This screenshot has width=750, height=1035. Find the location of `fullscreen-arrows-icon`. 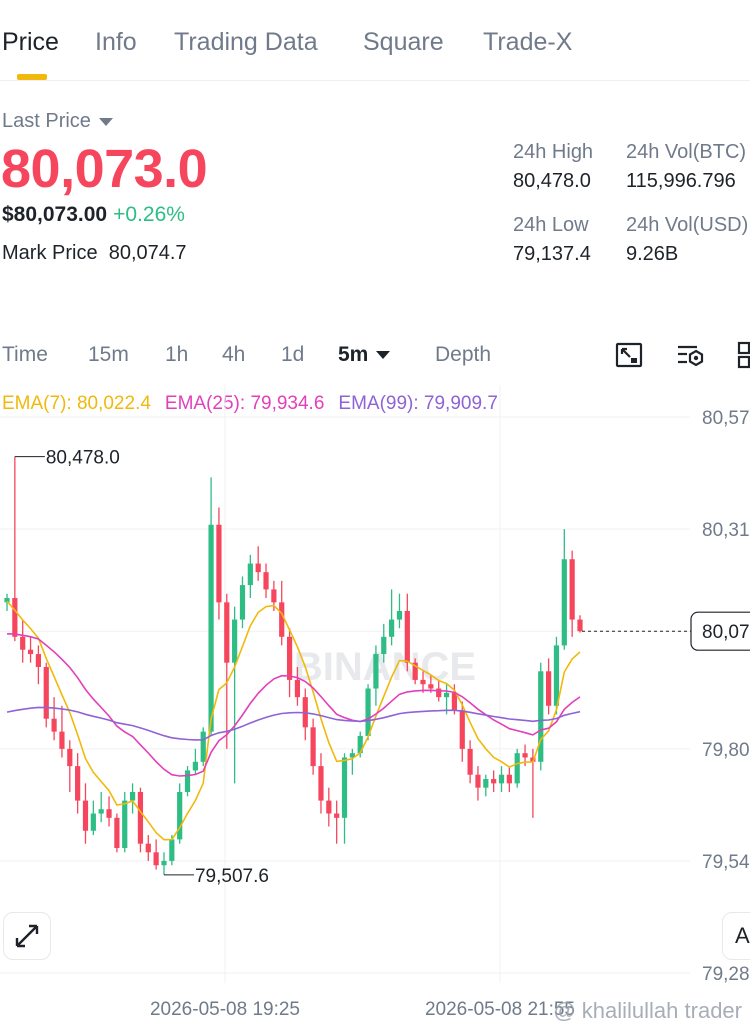

fullscreen-arrows-icon is located at coordinates (27, 936).